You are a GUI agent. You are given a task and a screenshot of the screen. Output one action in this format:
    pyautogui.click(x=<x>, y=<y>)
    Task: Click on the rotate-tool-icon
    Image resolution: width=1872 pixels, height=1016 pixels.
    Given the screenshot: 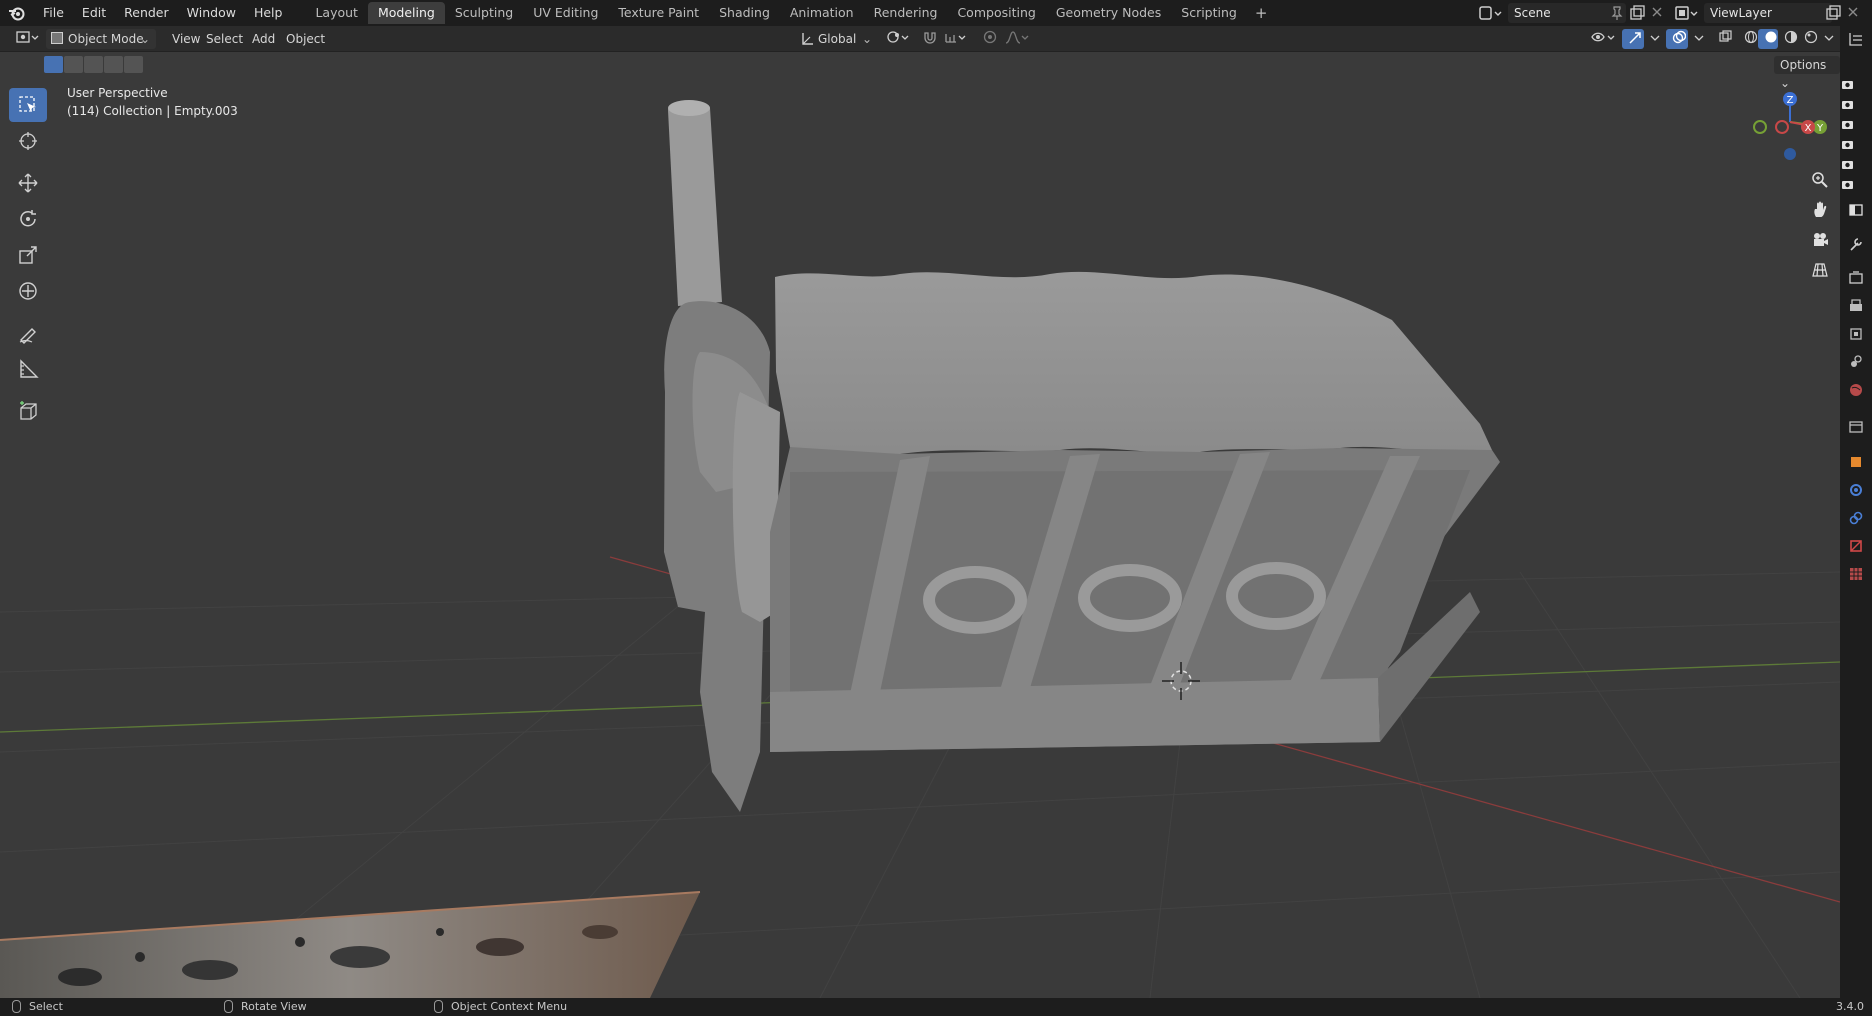 What is the action you would take?
    pyautogui.click(x=28, y=219)
    